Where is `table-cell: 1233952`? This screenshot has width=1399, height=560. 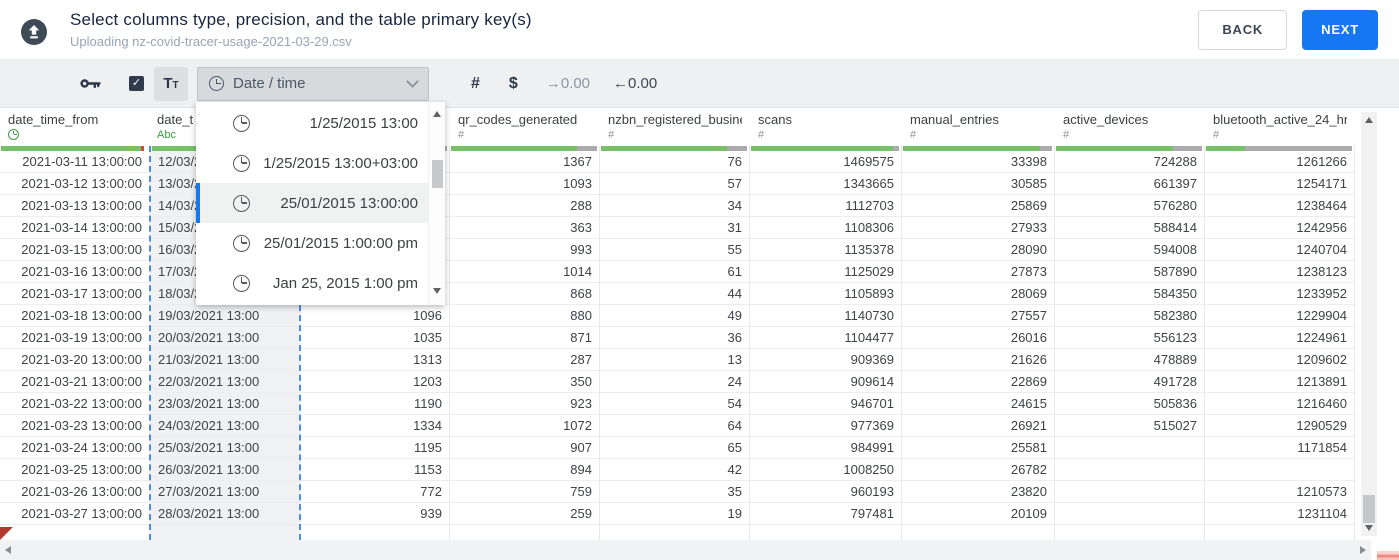 table-cell: 1233952 is located at coordinates (1279, 294).